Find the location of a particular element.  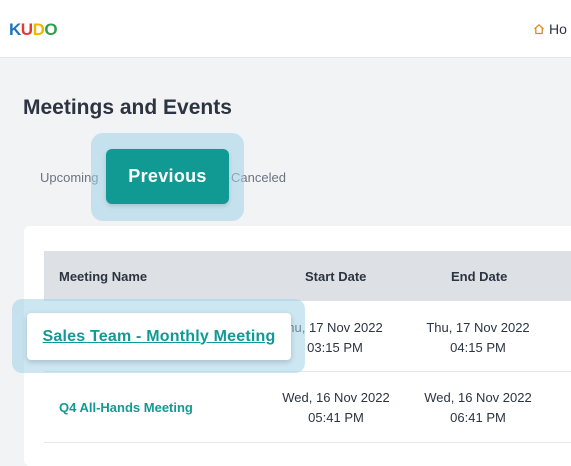

tab-previous: Previous is located at coordinates (167, 176).